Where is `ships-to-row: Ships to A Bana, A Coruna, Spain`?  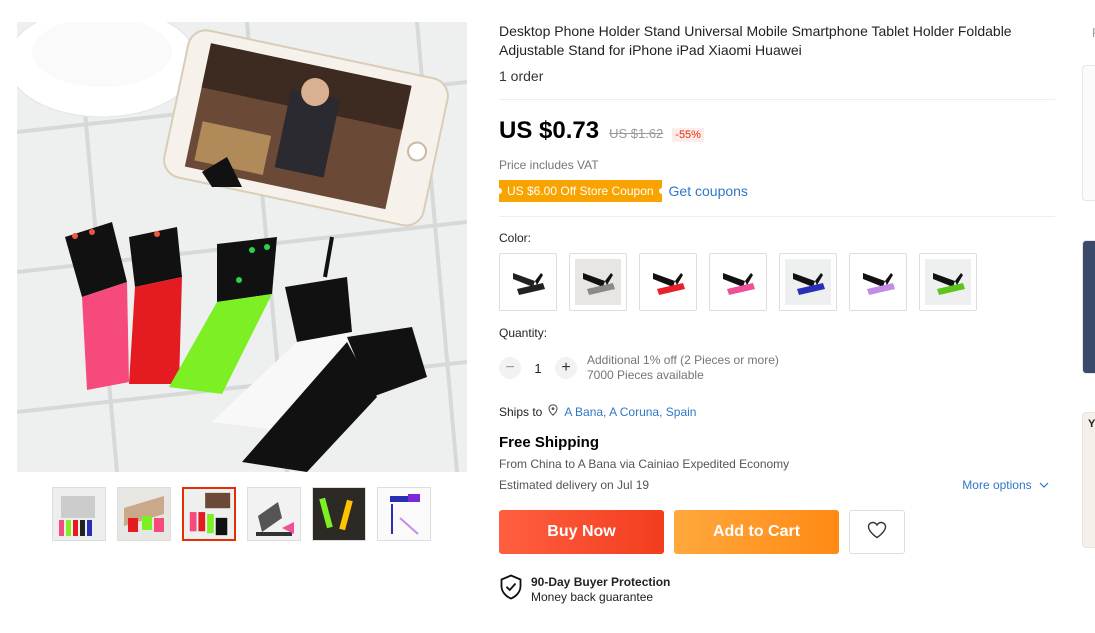 ships-to-row: Ships to A Bana, A Coruna, Spain is located at coordinates (777, 411).